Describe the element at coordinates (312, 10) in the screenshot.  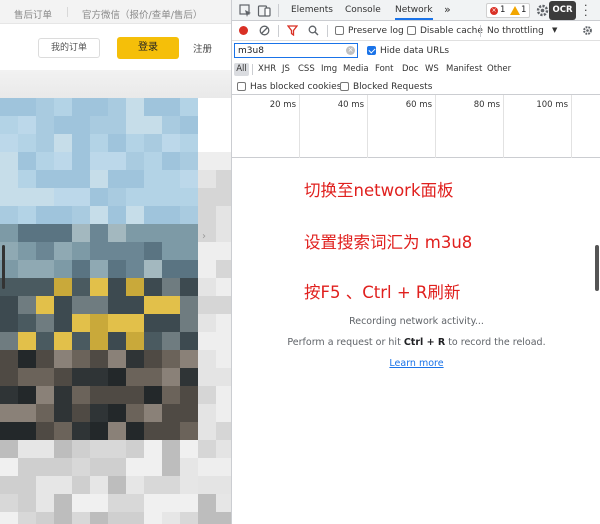
I see `tab-elements: Elements` at that location.